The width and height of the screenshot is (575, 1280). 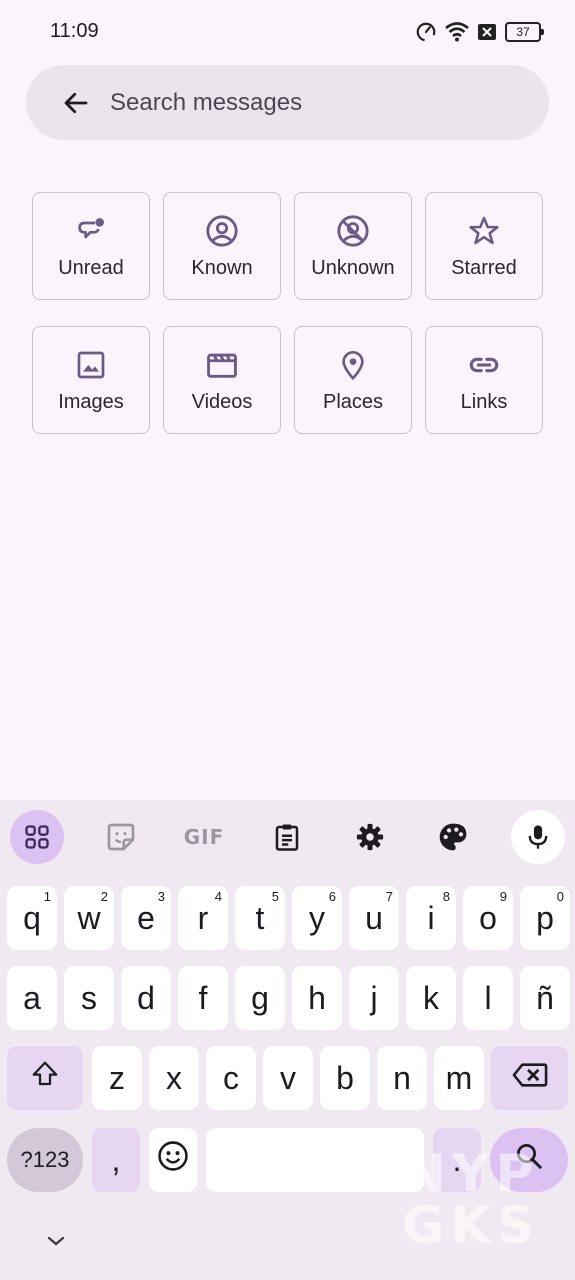 What do you see at coordinates (174, 1078) in the screenshot?
I see `key-x: x` at bounding box center [174, 1078].